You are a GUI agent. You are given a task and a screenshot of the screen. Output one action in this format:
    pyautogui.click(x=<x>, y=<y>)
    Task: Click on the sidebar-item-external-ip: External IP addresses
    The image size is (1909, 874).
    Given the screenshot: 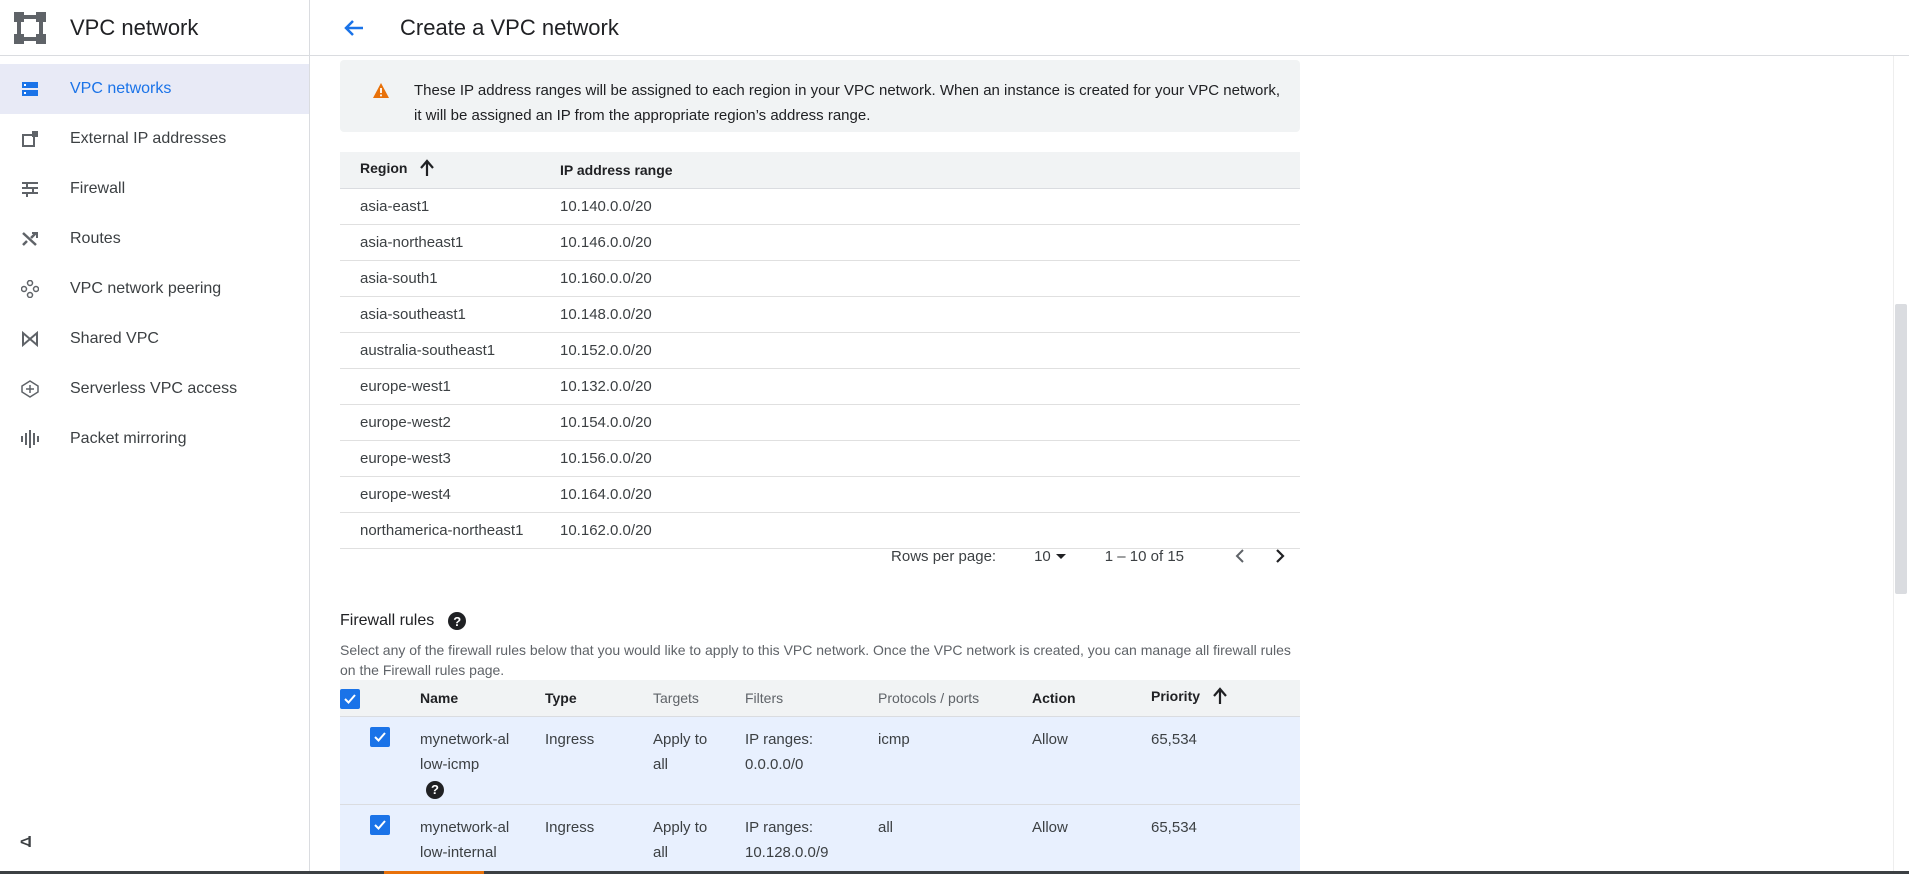 What is the action you would take?
    pyautogui.click(x=154, y=139)
    